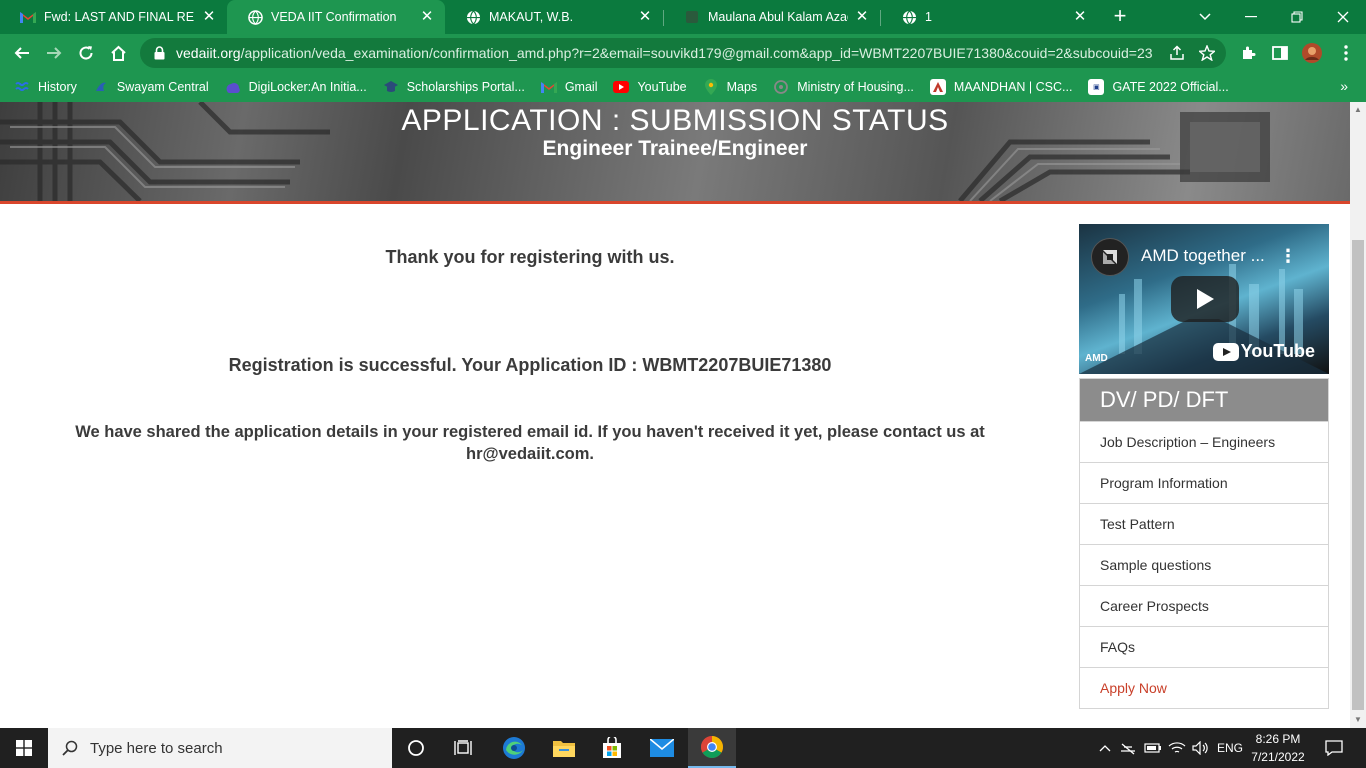 The height and width of the screenshot is (768, 1366). Describe the element at coordinates (22, 87) in the screenshot. I see `history-icon` at that location.